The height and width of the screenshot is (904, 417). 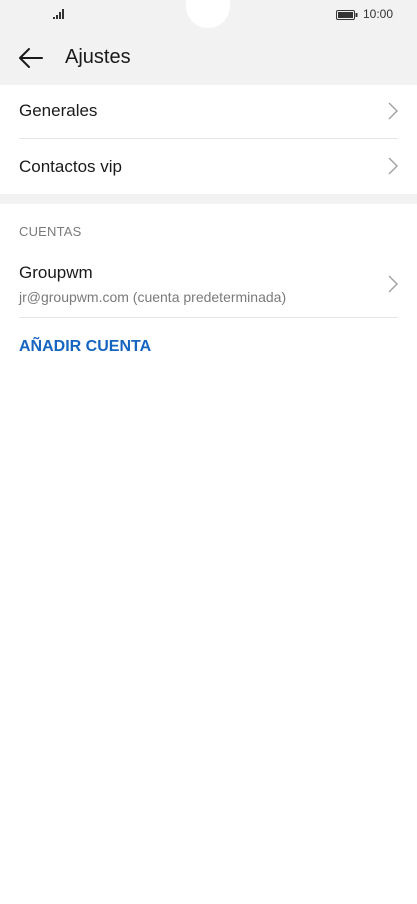 I want to click on back-button, so click(x=31, y=58).